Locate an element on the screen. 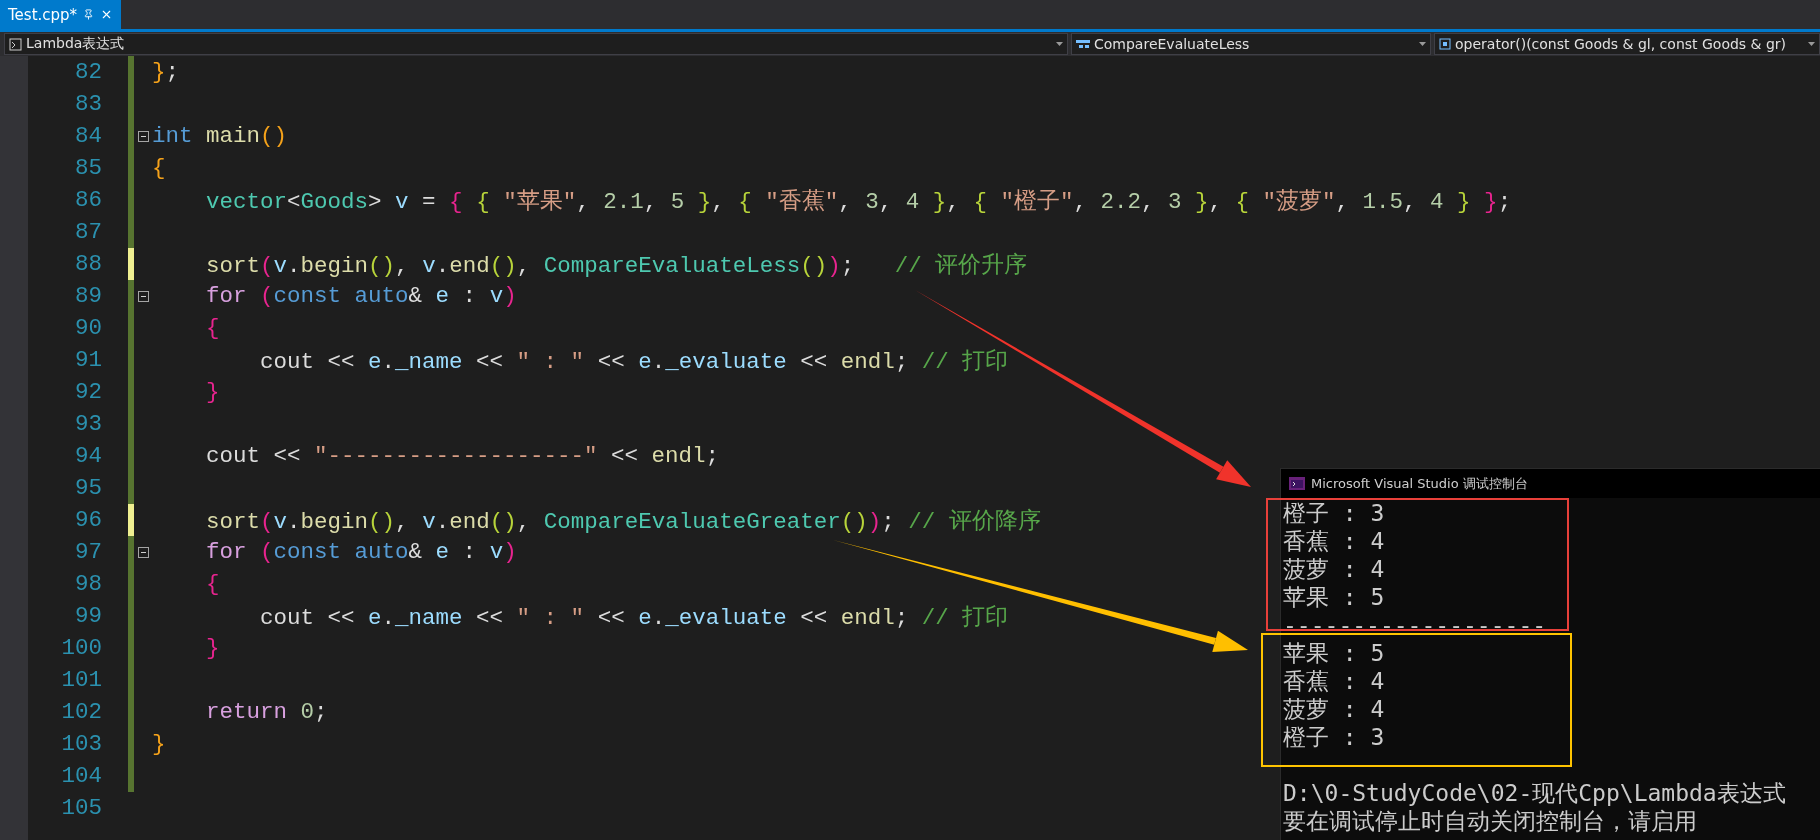 This screenshot has height=840, width=1820. line-number: 98 is located at coordinates (88, 584).